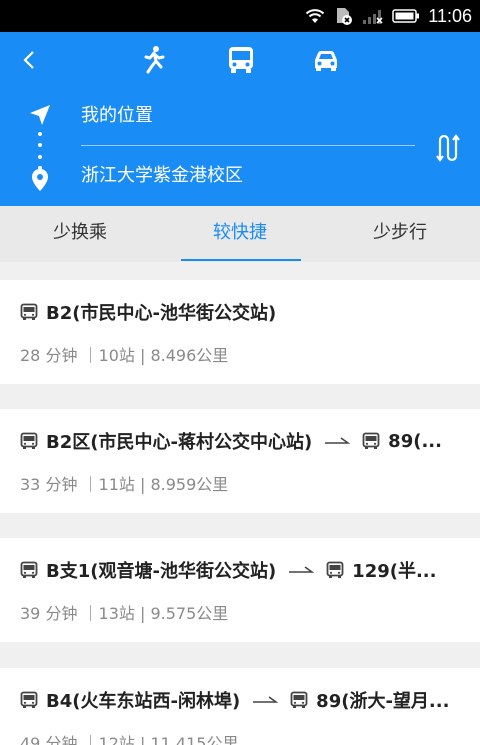 The image size is (480, 745). I want to click on tab-selected-indicator, so click(241, 260).